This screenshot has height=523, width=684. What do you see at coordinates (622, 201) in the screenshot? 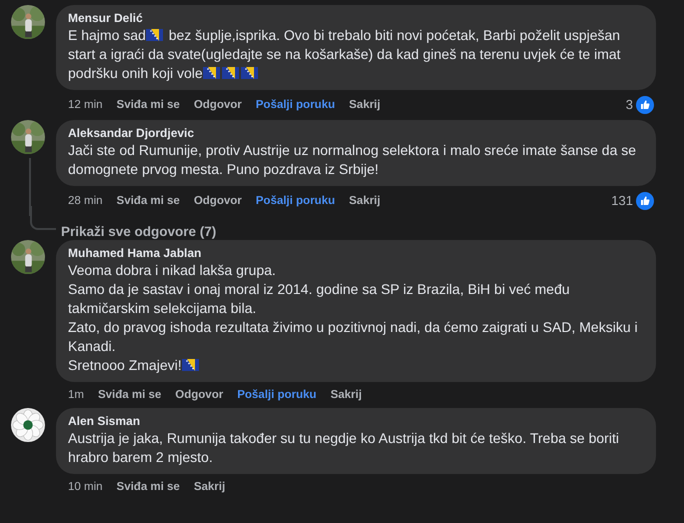
I see `like-count: 131` at bounding box center [622, 201].